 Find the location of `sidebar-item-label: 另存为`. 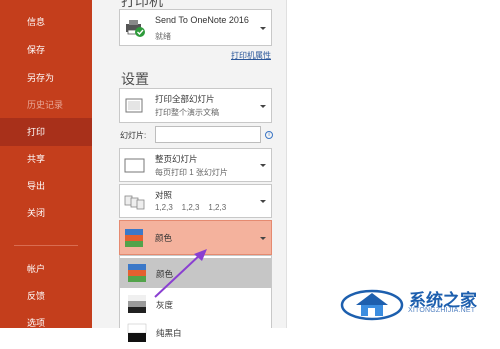

sidebar-item-label: 另存为 is located at coordinates (41, 78).